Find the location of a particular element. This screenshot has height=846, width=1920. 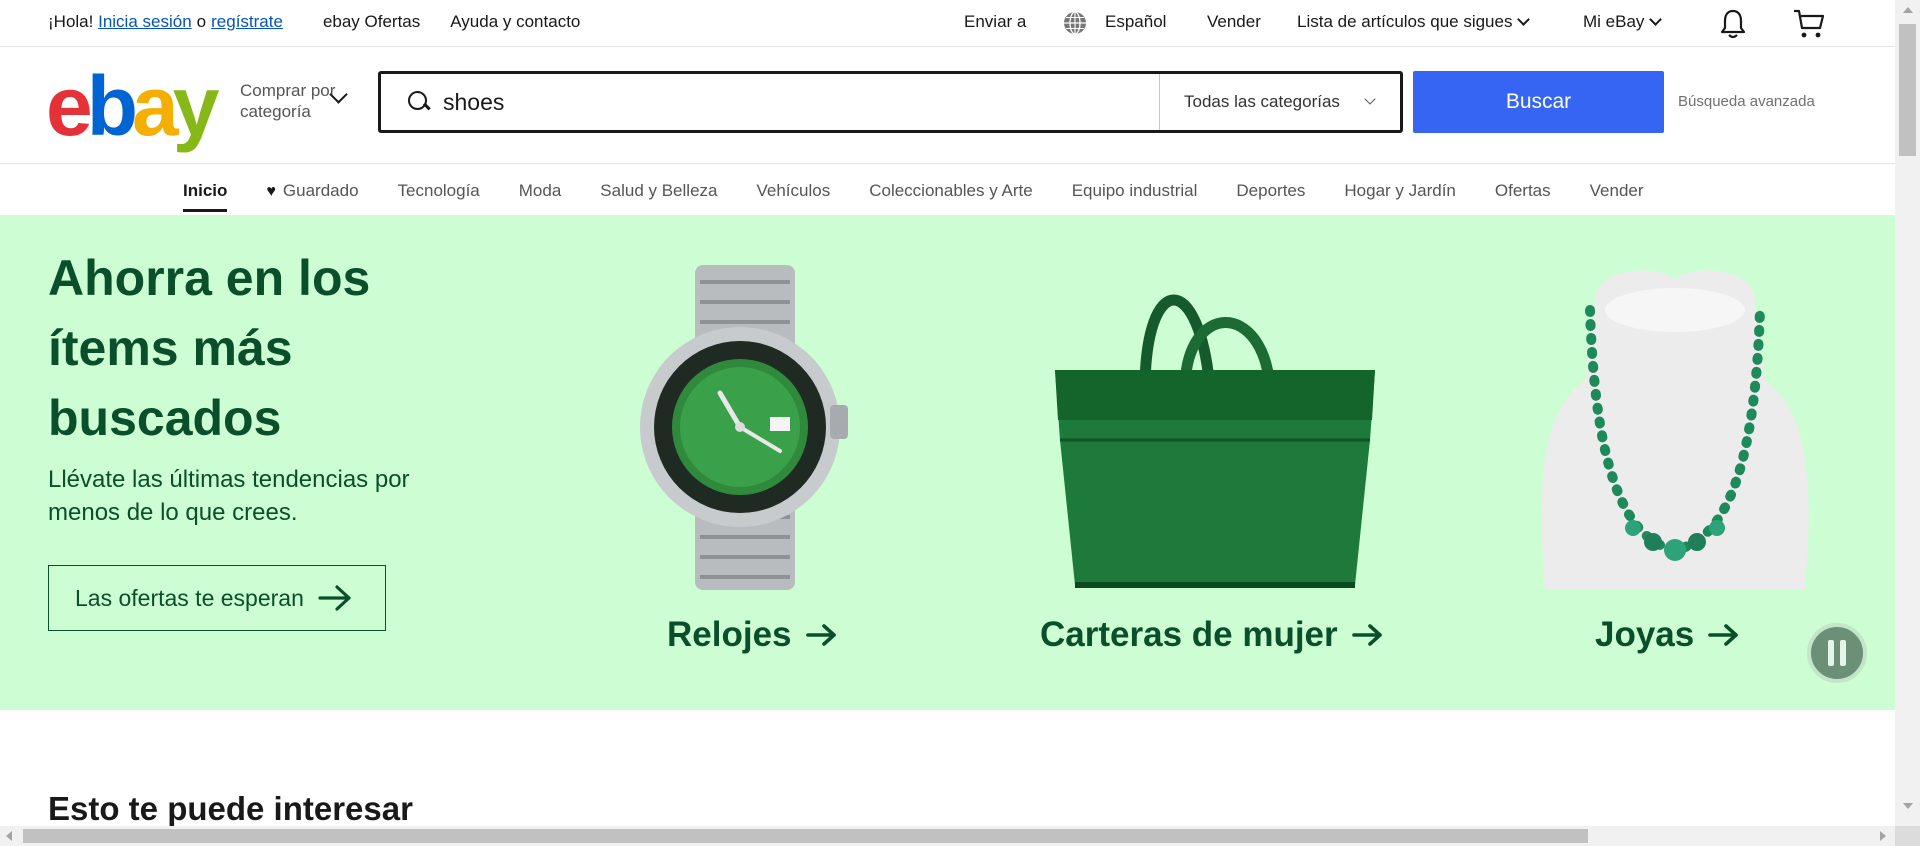

watchlist-dropdown: Lista de artículos que sigues is located at coordinates (1414, 22).